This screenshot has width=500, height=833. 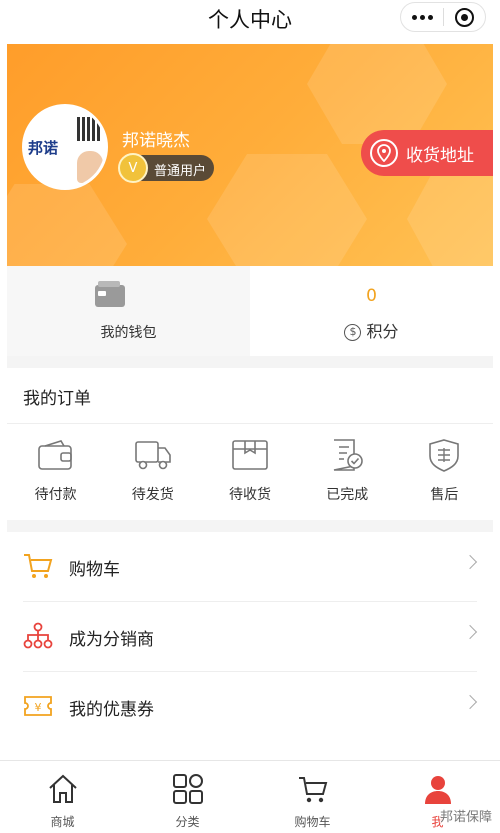 I want to click on order-pending-payment: 待付款, so click(x=55, y=472).